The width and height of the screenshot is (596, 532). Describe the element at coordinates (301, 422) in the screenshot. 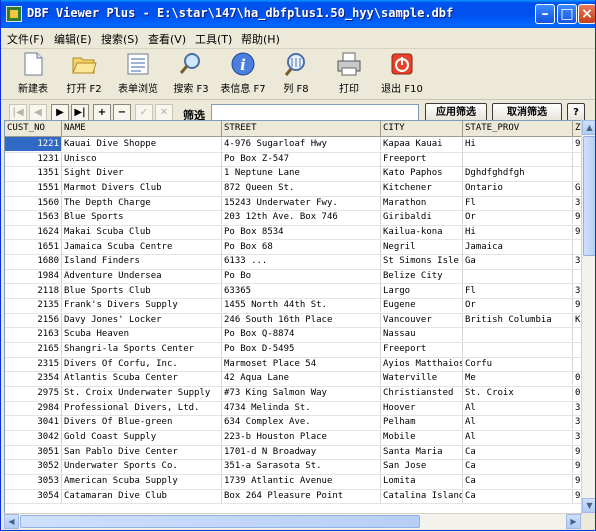

I see `table-cell: 634 Complex Ave.` at that location.